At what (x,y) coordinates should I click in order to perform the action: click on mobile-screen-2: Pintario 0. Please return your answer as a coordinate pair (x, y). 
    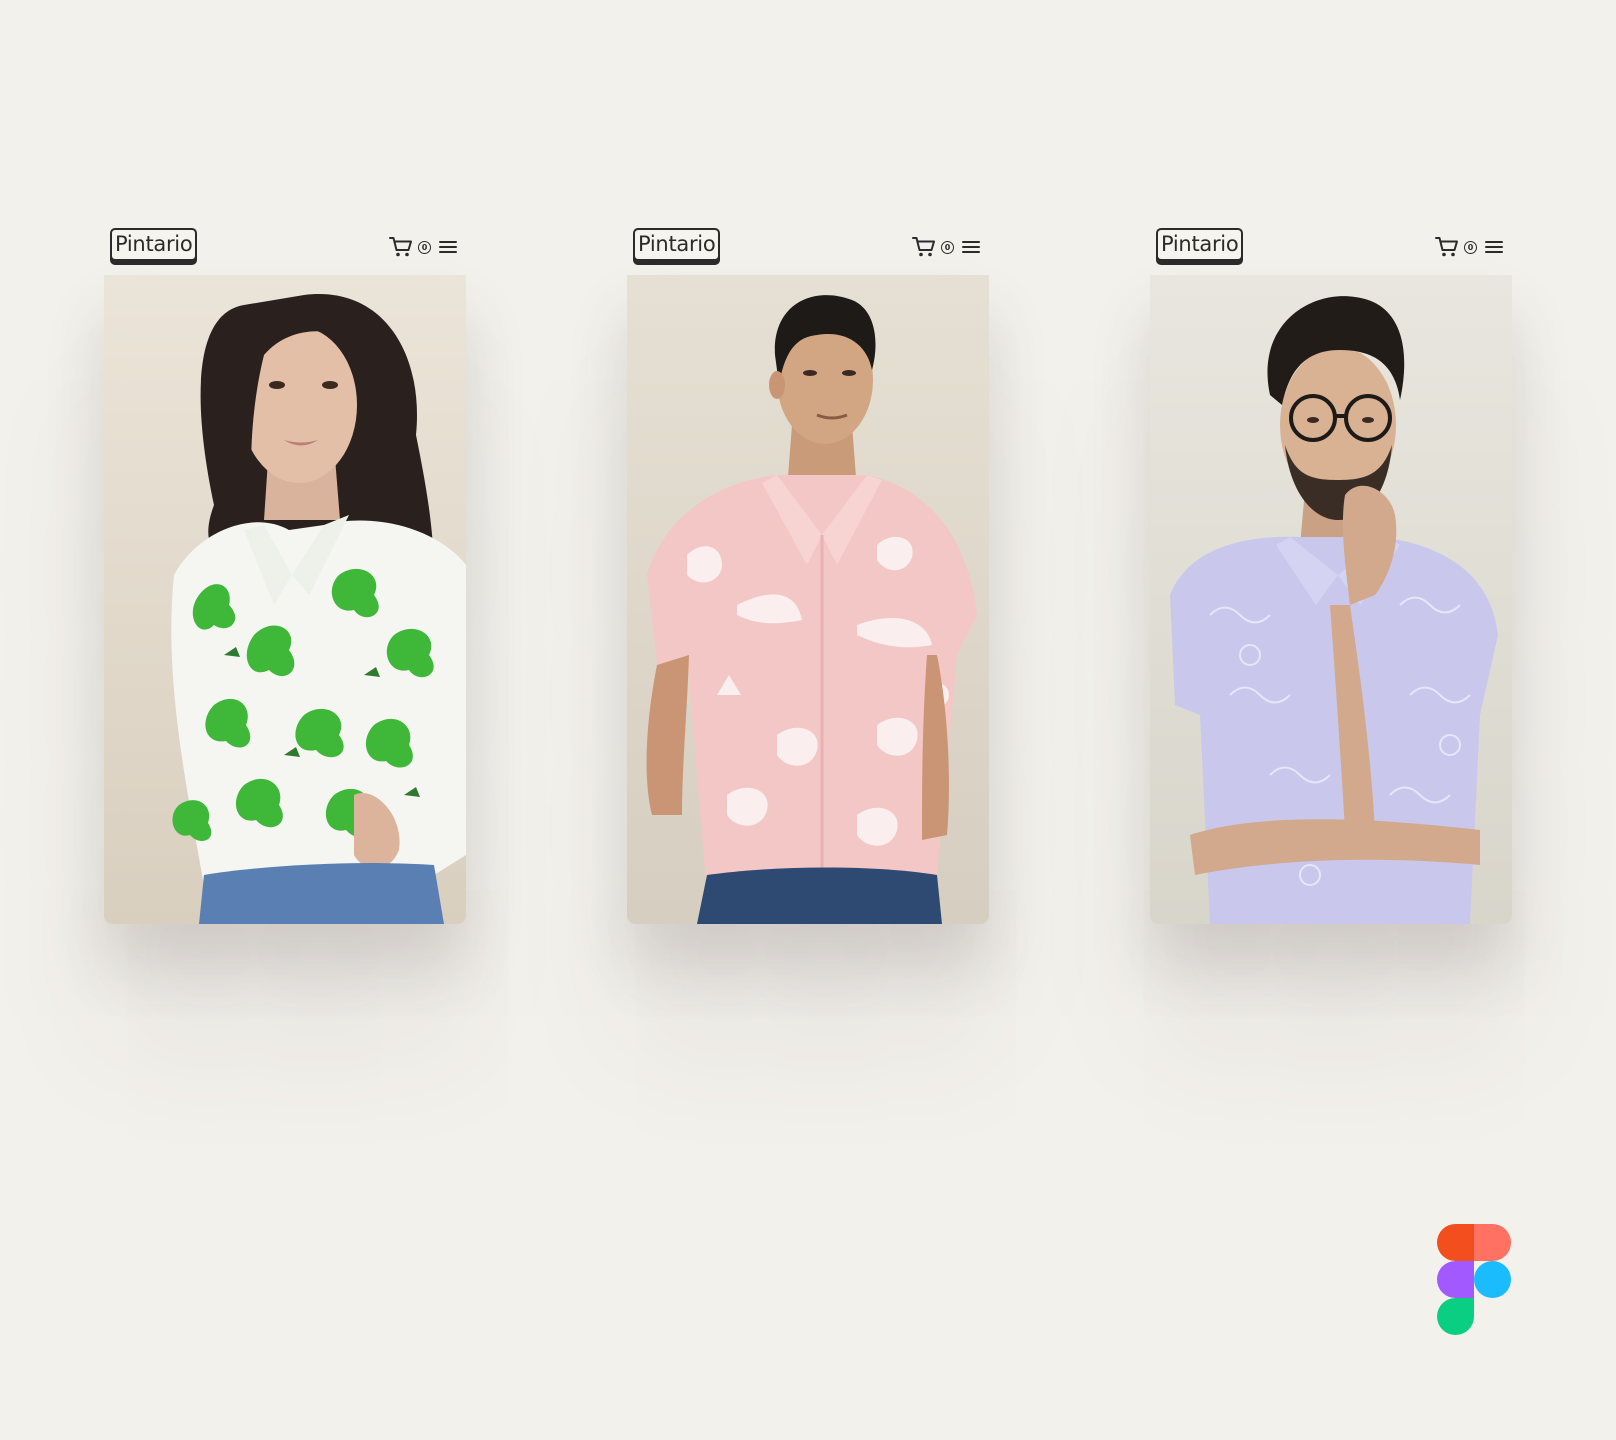
    Looking at the image, I should click on (808, 573).